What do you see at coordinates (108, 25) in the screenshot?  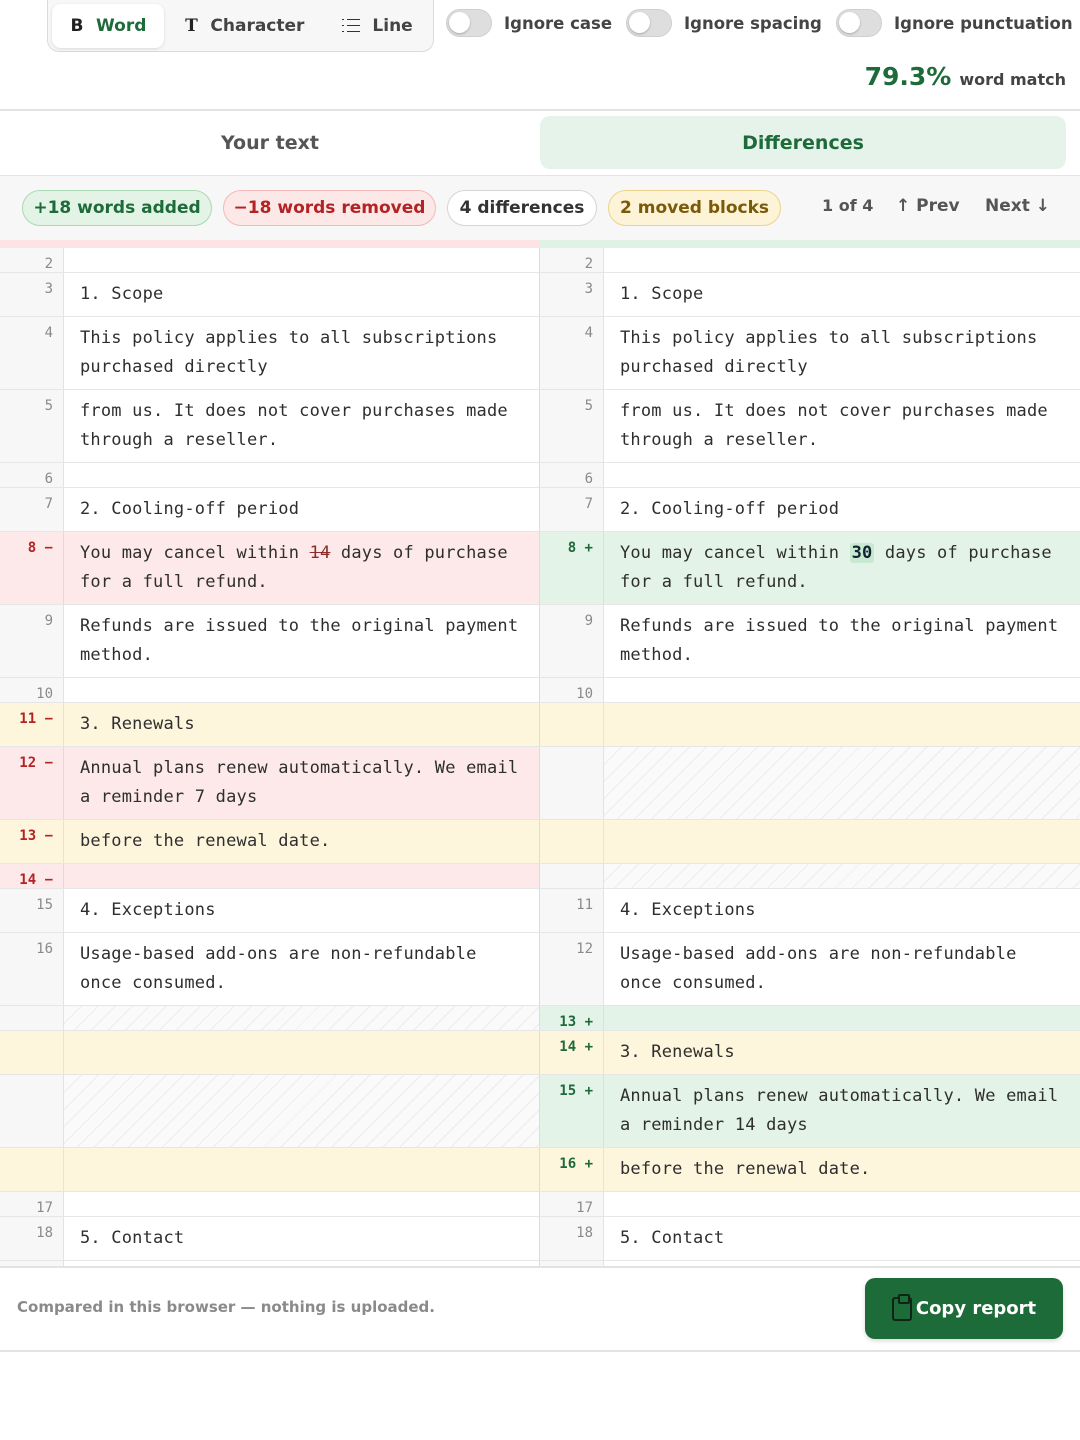 I see `mode-word-button: B Word` at bounding box center [108, 25].